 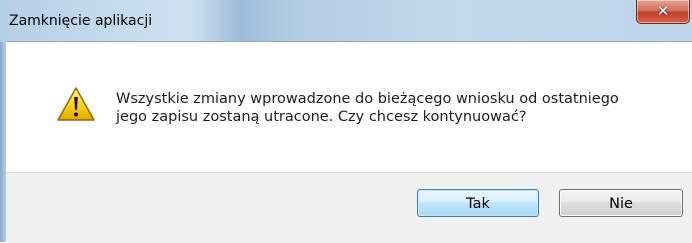 I want to click on close-button: ✕, so click(x=663, y=12).